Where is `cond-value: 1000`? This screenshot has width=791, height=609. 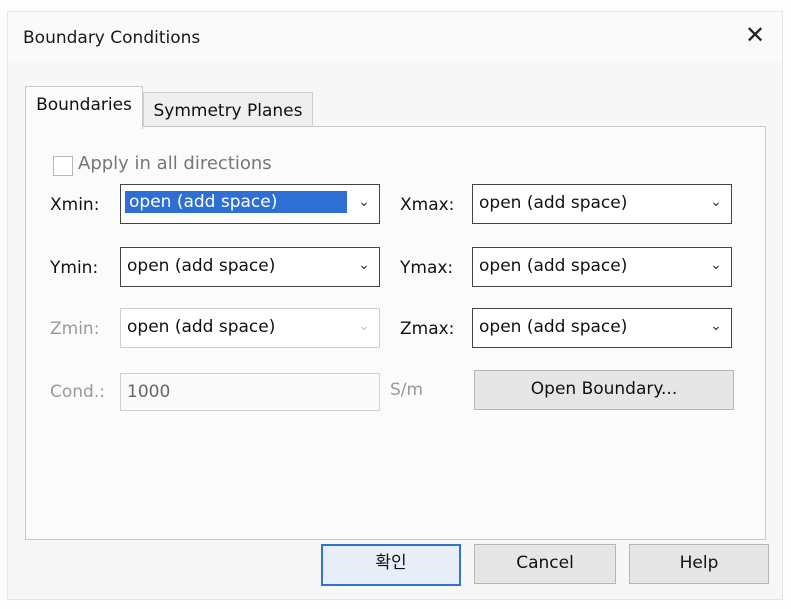
cond-value: 1000 is located at coordinates (149, 392).